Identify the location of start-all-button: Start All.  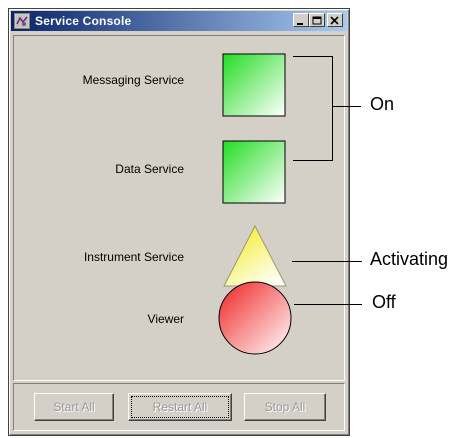
(74, 407).